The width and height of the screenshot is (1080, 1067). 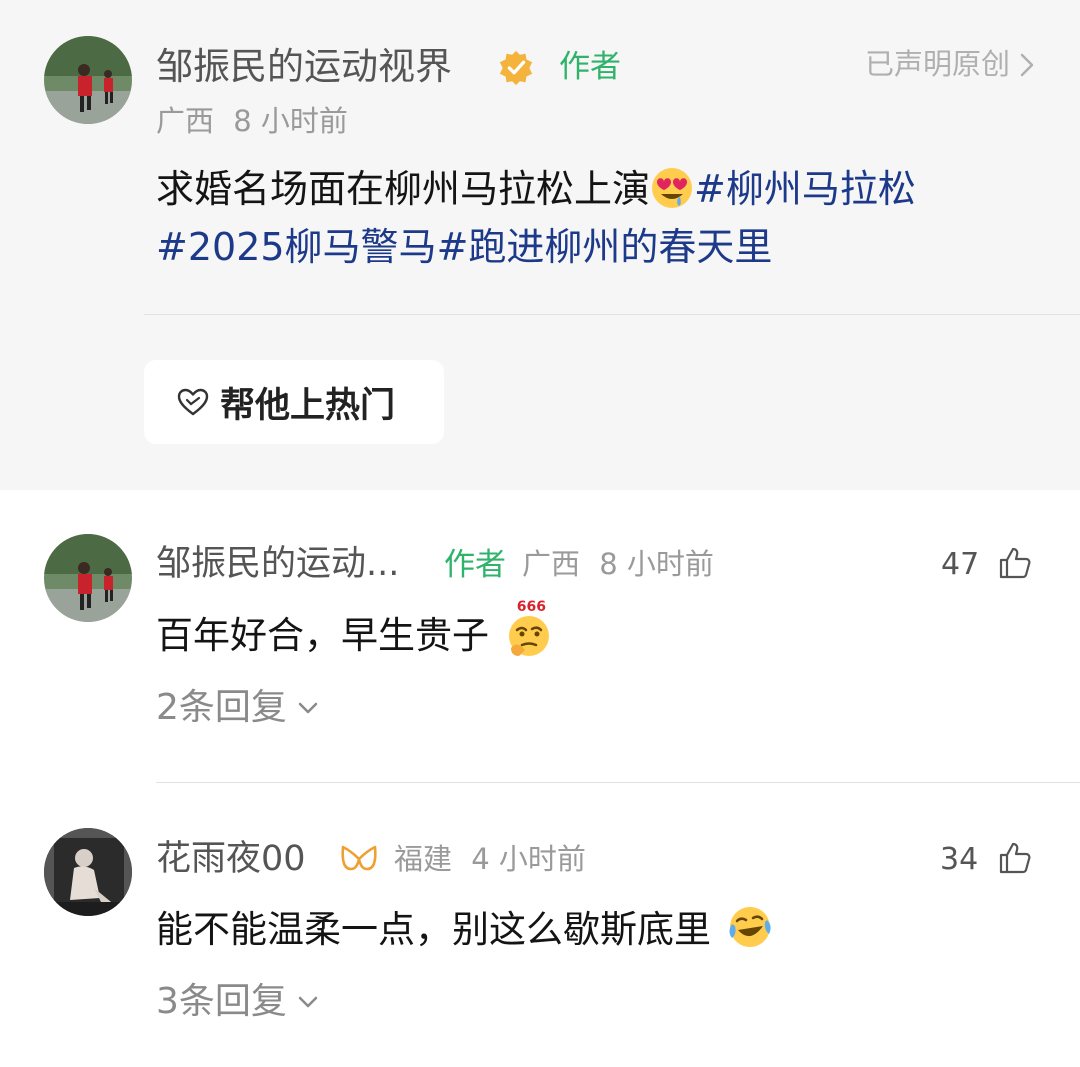 I want to click on post-time: 8 小时前, so click(x=290, y=121).